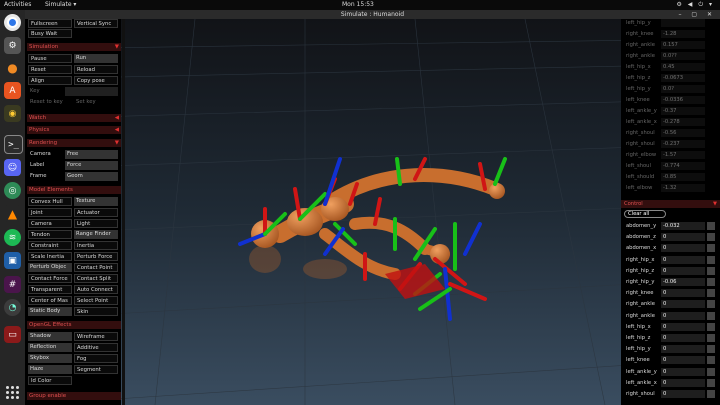 This screenshot has height=405, width=720. What do you see at coordinates (96, 336) in the screenshot?
I see `toggle-wireframe: Wireframe` at bounding box center [96, 336].